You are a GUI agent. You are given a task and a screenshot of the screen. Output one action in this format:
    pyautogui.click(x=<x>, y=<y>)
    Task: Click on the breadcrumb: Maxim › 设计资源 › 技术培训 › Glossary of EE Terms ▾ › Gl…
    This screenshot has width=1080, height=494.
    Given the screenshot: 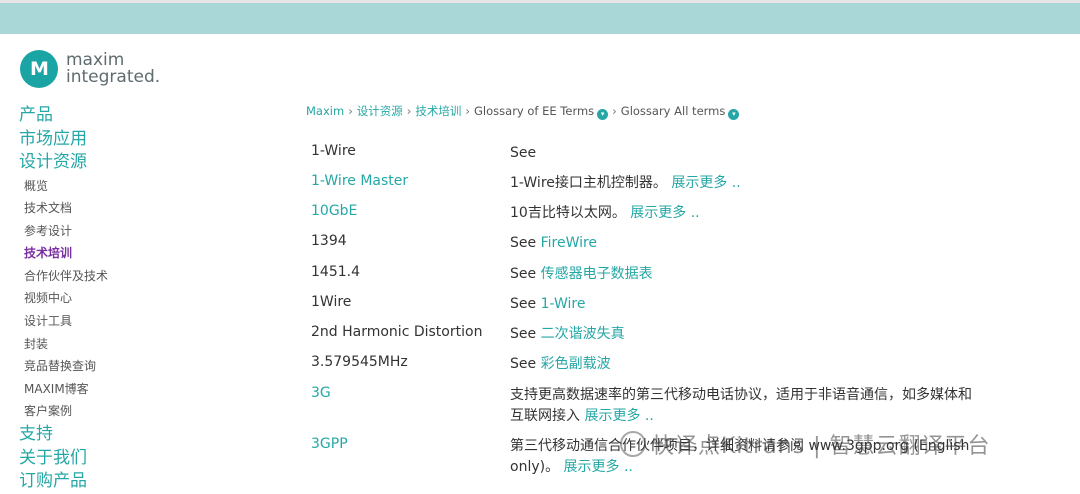 What is the action you would take?
    pyautogui.click(x=523, y=111)
    